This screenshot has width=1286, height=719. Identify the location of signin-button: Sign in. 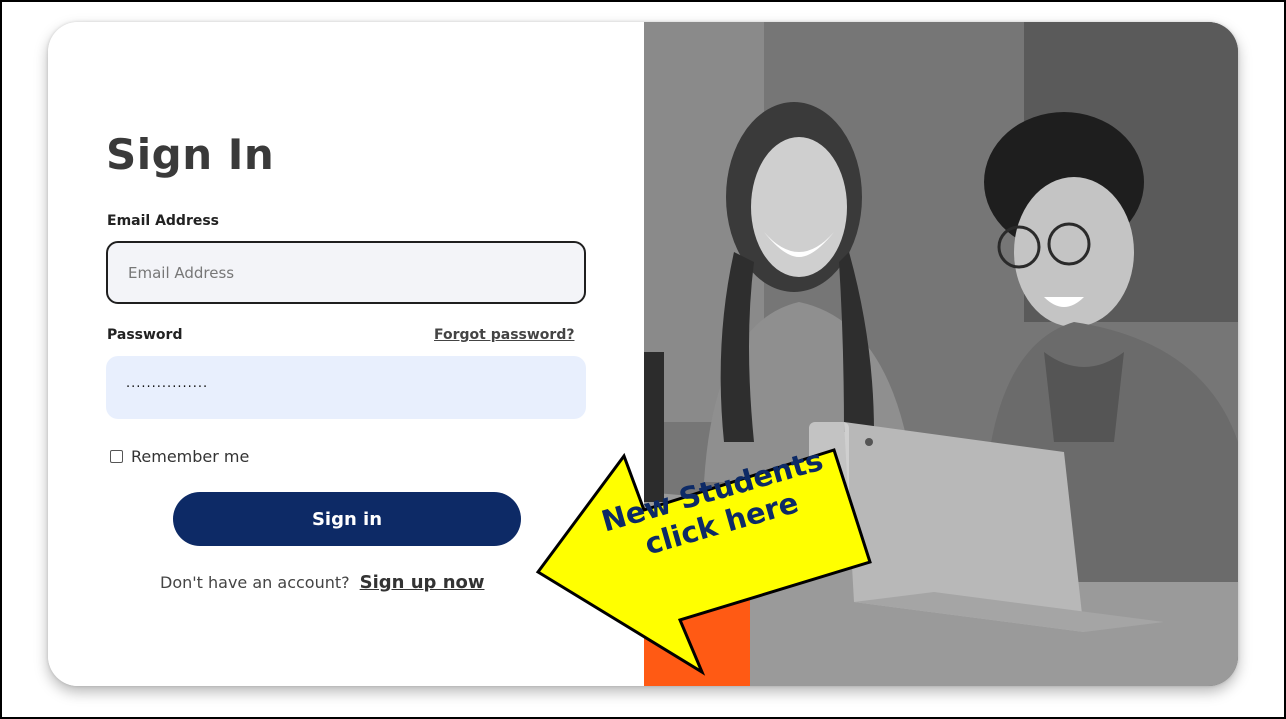
(347, 519).